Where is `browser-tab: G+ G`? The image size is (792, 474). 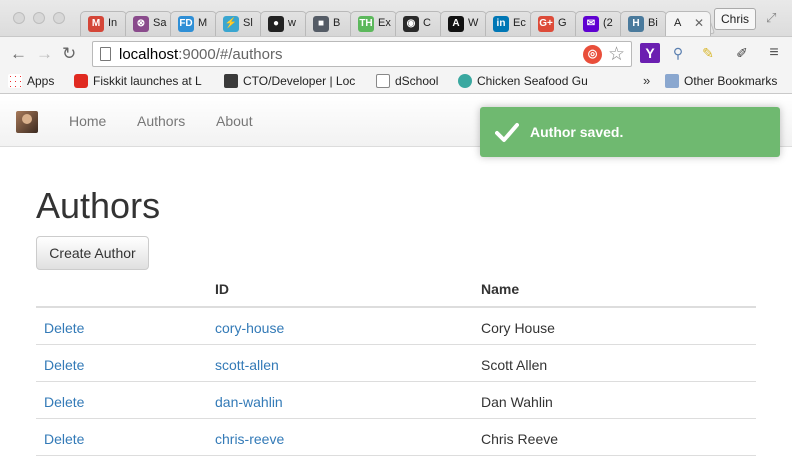 browser-tab: G+ G is located at coordinates (553, 23).